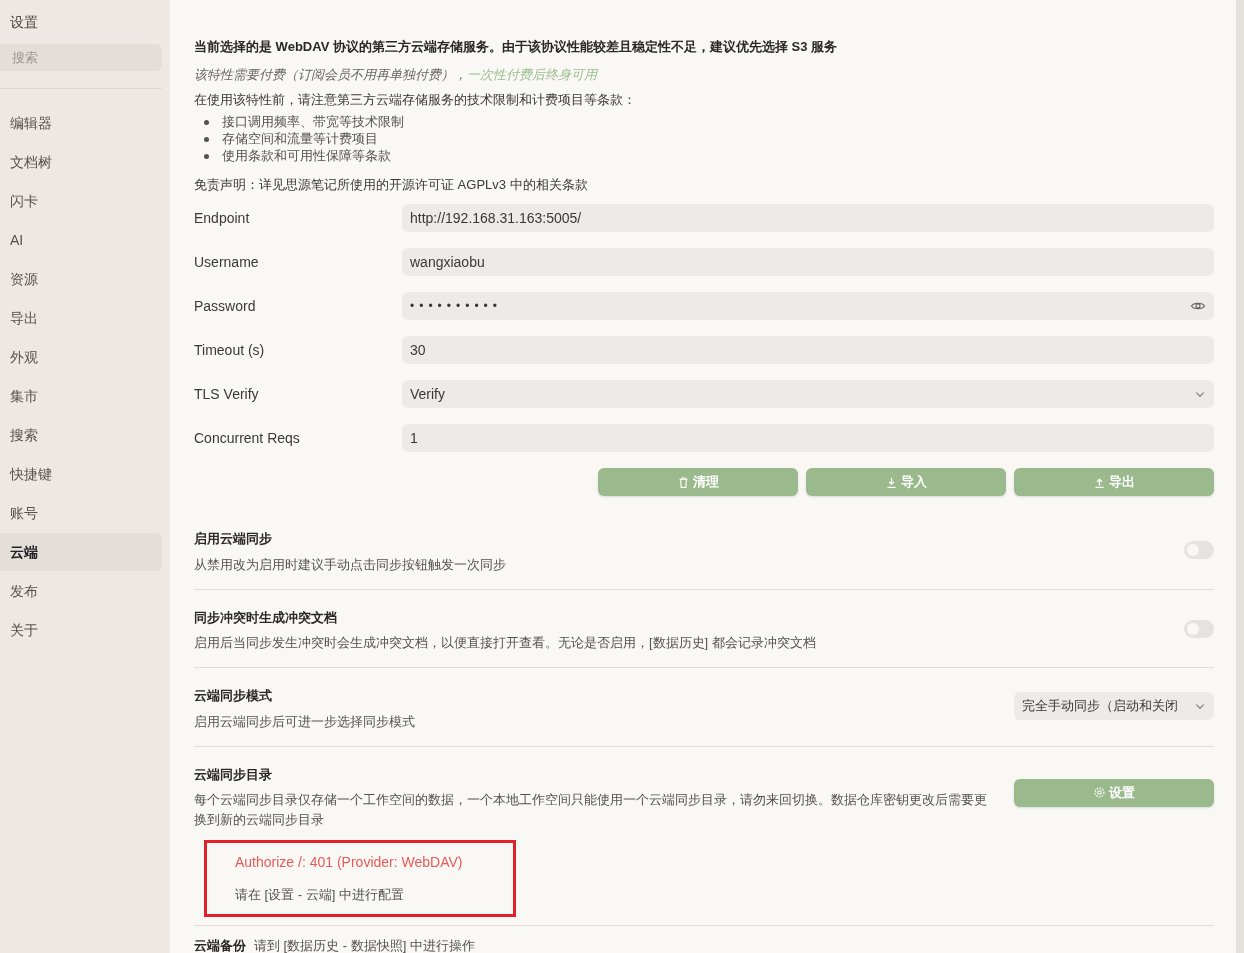 The height and width of the screenshot is (953, 1244). What do you see at coordinates (81, 201) in the screenshot?
I see `sidebar-item: 闪卡` at bounding box center [81, 201].